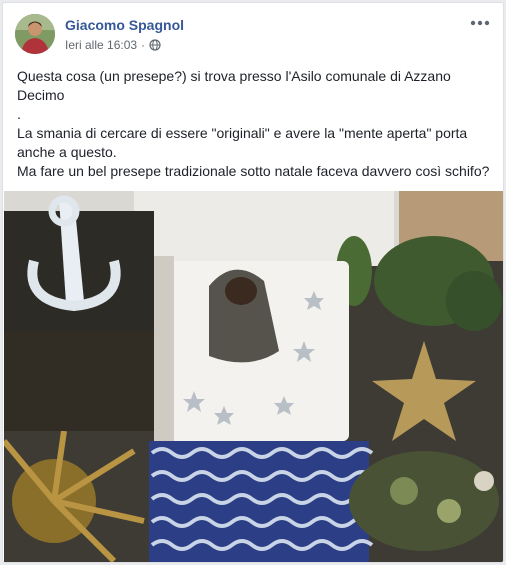  Describe the element at coordinates (480, 23) in the screenshot. I see `more-options-icon` at that location.